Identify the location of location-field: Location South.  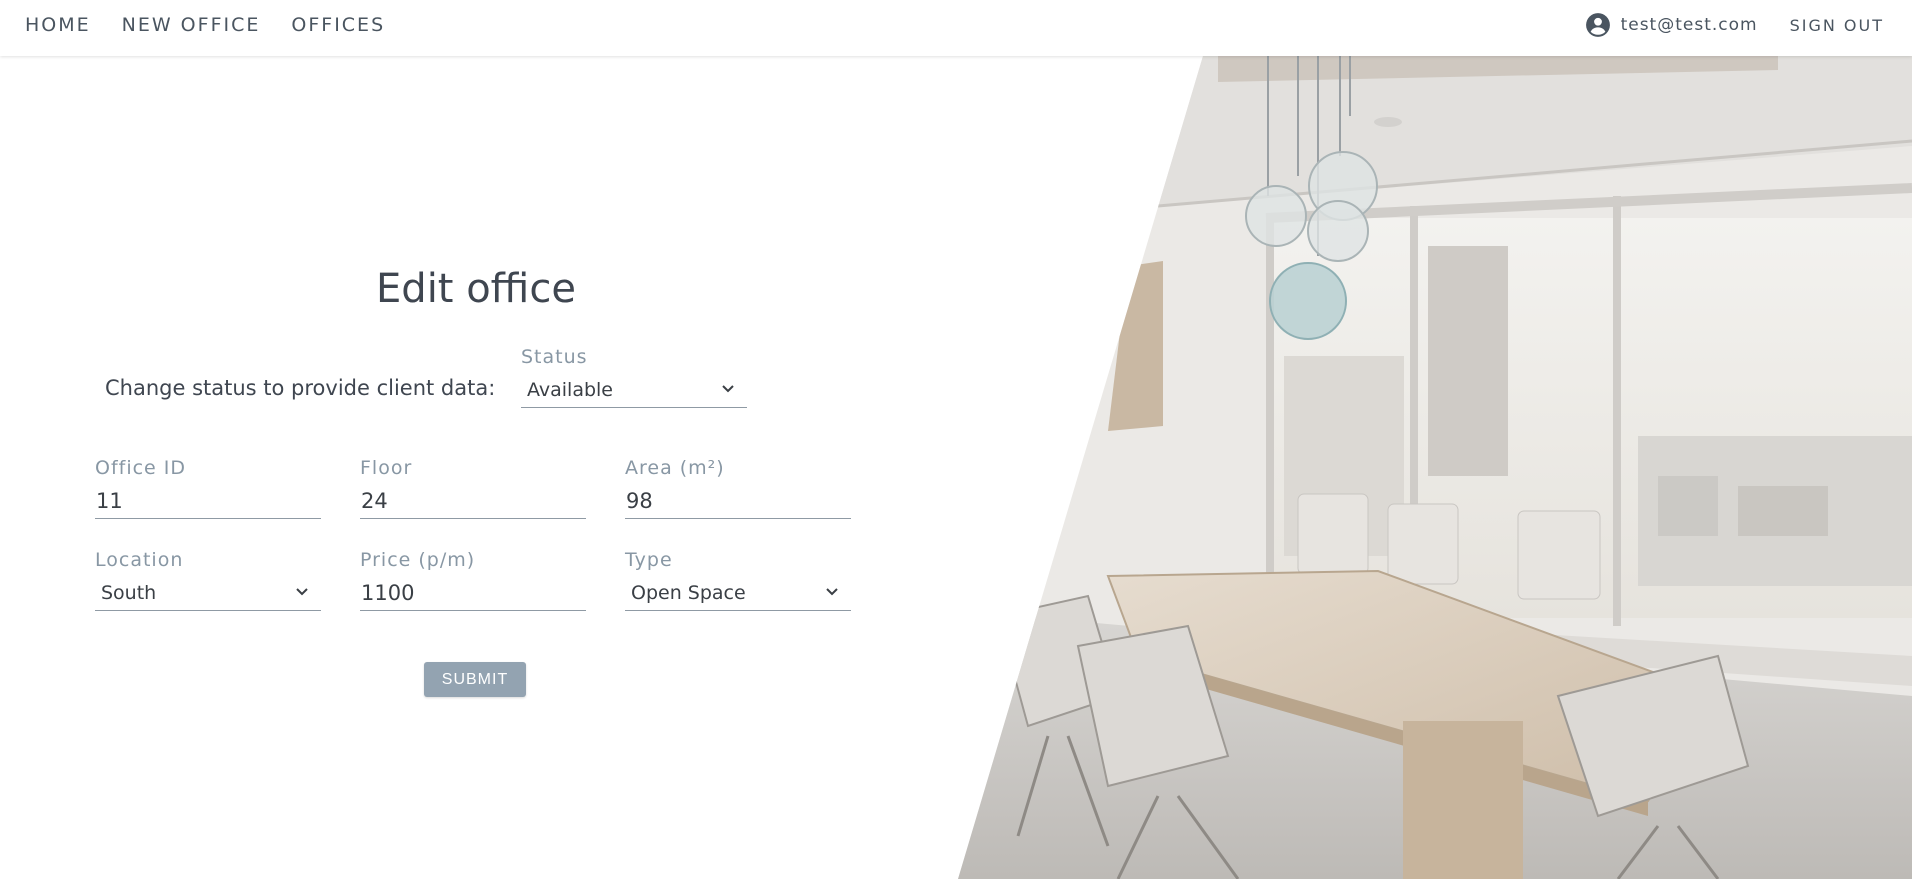
(208, 580).